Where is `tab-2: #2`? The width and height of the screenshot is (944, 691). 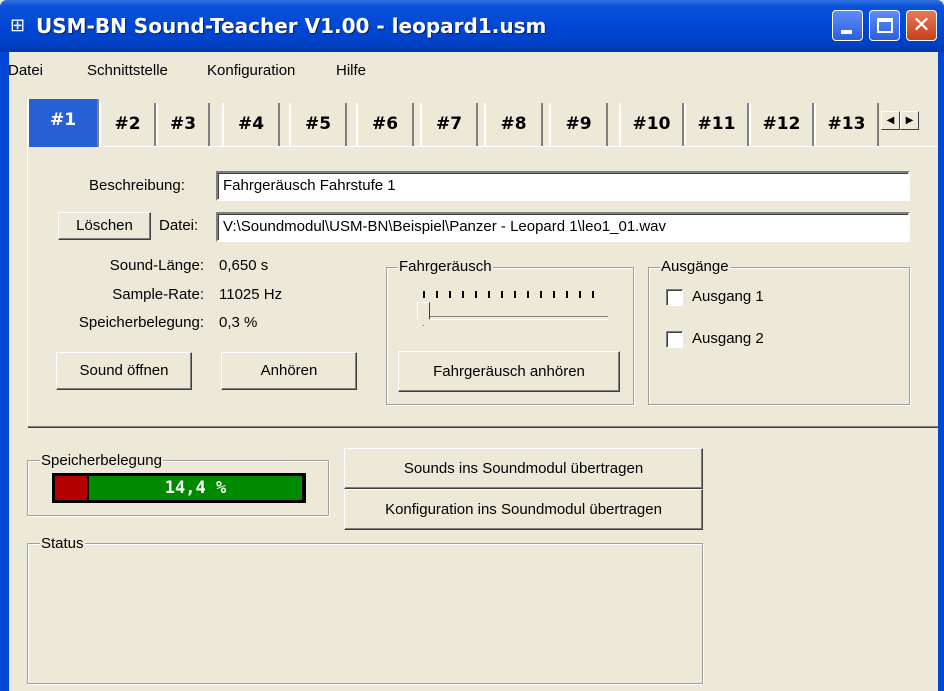
tab-2: #2 is located at coordinates (127, 124).